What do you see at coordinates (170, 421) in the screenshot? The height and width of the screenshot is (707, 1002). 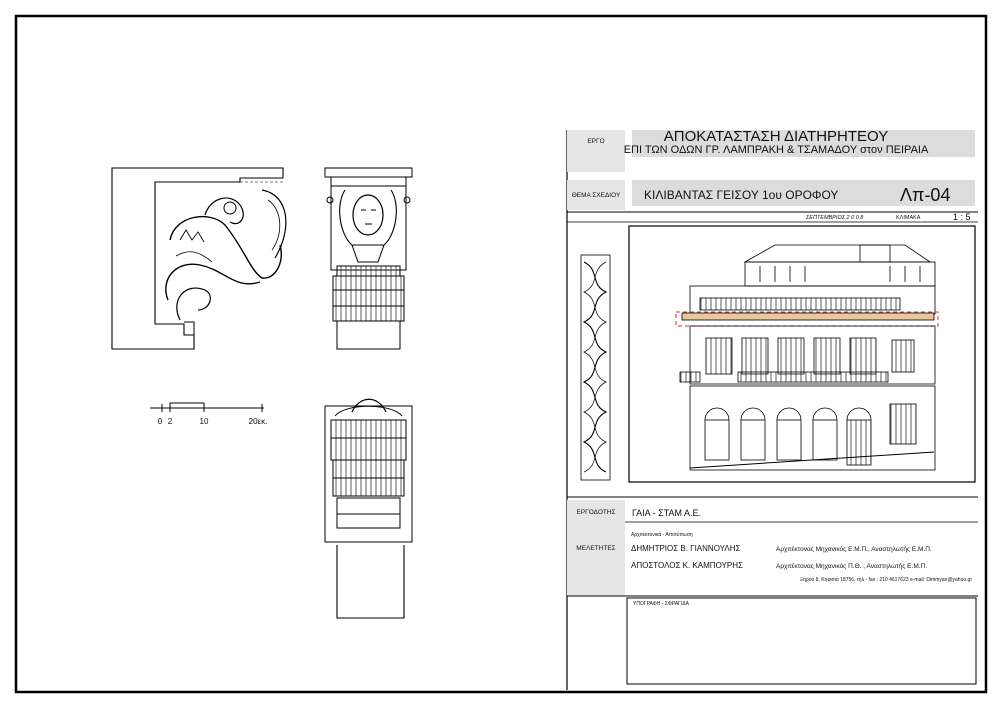 I see `scale-bar-label: 2` at bounding box center [170, 421].